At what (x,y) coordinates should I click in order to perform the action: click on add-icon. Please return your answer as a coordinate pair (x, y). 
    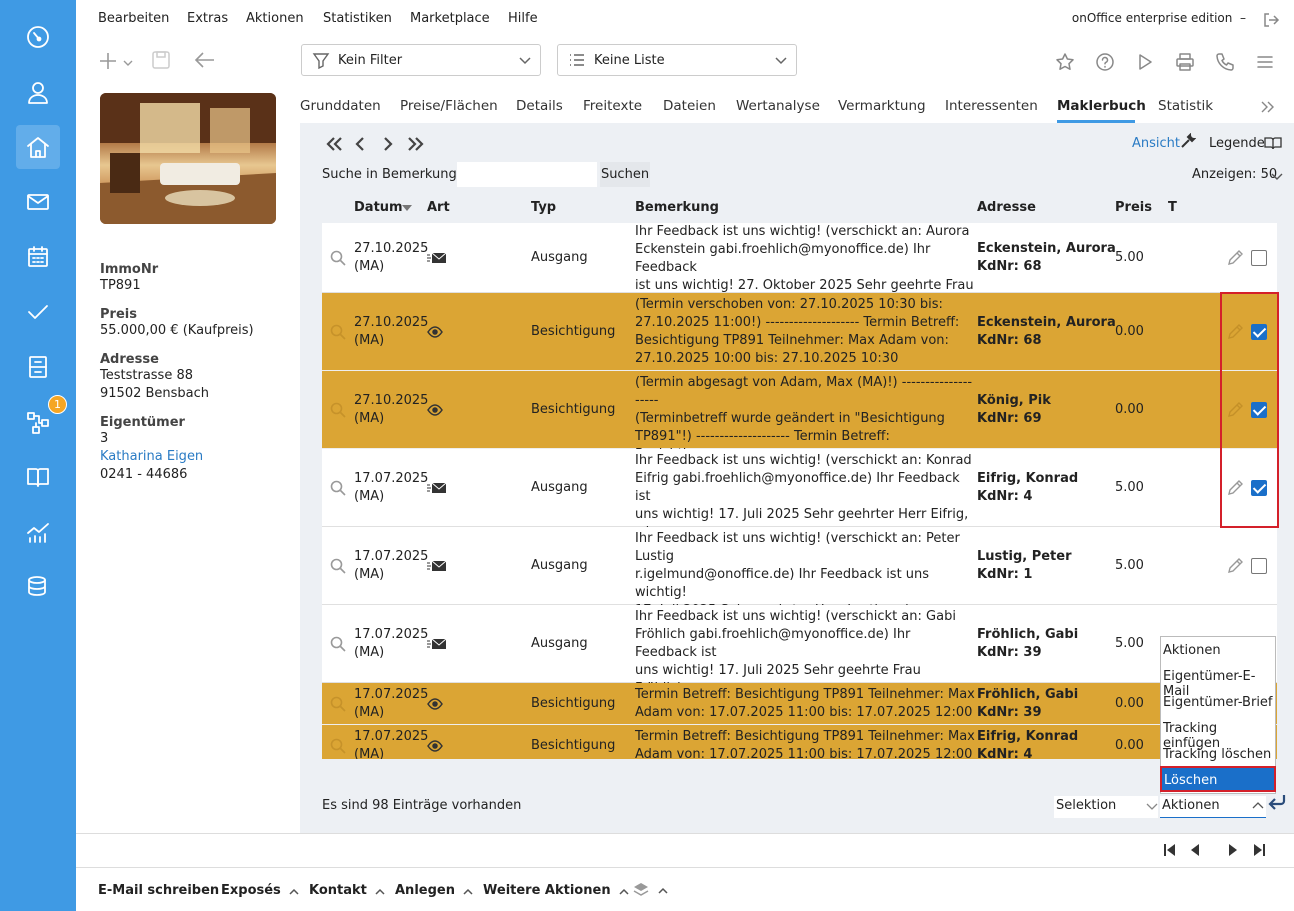
    Looking at the image, I should click on (108, 61).